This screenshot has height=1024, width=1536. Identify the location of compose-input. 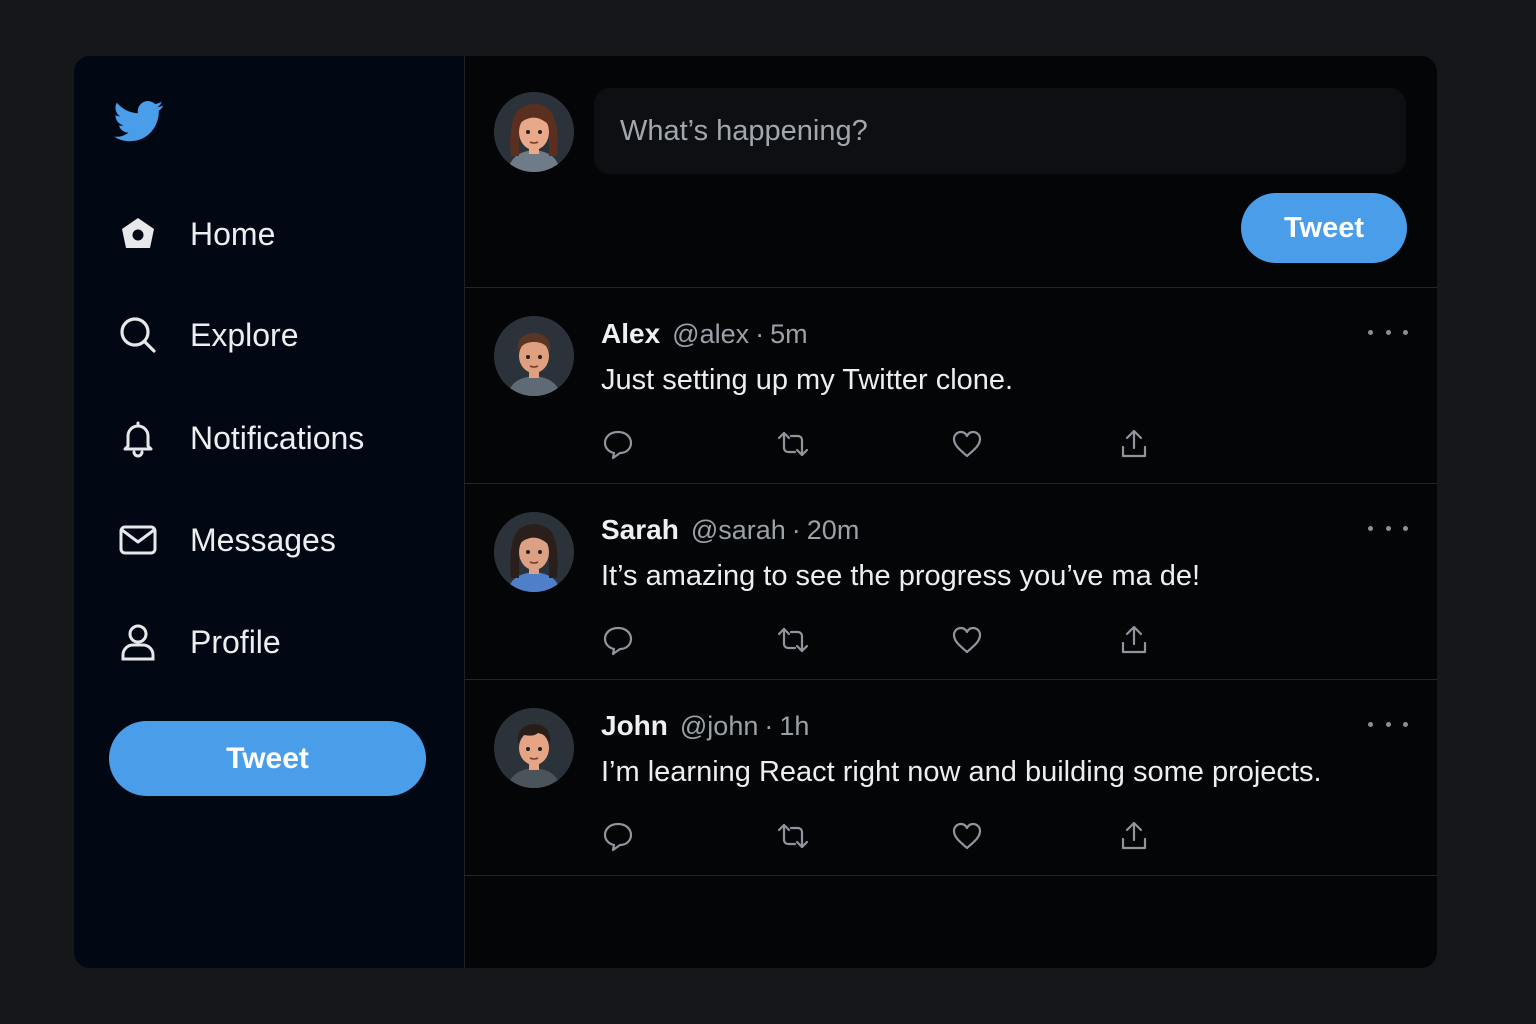
(1000, 131).